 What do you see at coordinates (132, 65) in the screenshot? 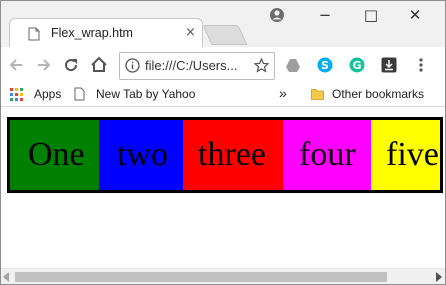
I see `info-icon` at bounding box center [132, 65].